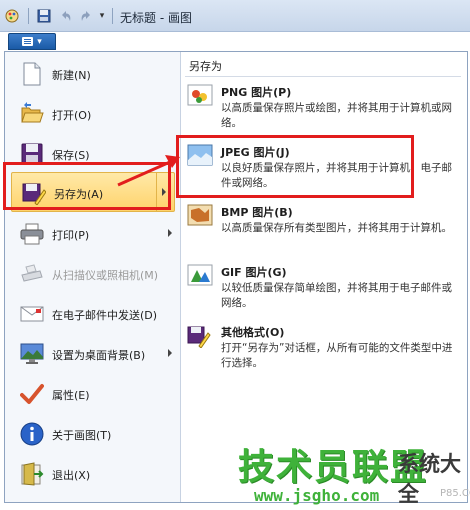  Describe the element at coordinates (455, 493) in the screenshot. I see `watermark-faint-text: P85.COM` at that location.